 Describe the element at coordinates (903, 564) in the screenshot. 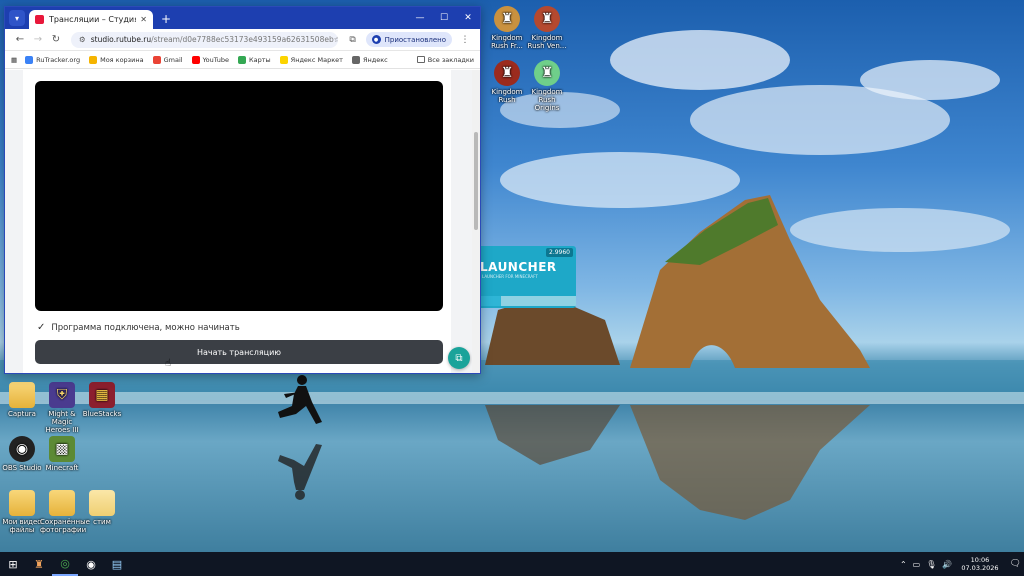

I see `tray-chevron-icon: ⌃` at that location.